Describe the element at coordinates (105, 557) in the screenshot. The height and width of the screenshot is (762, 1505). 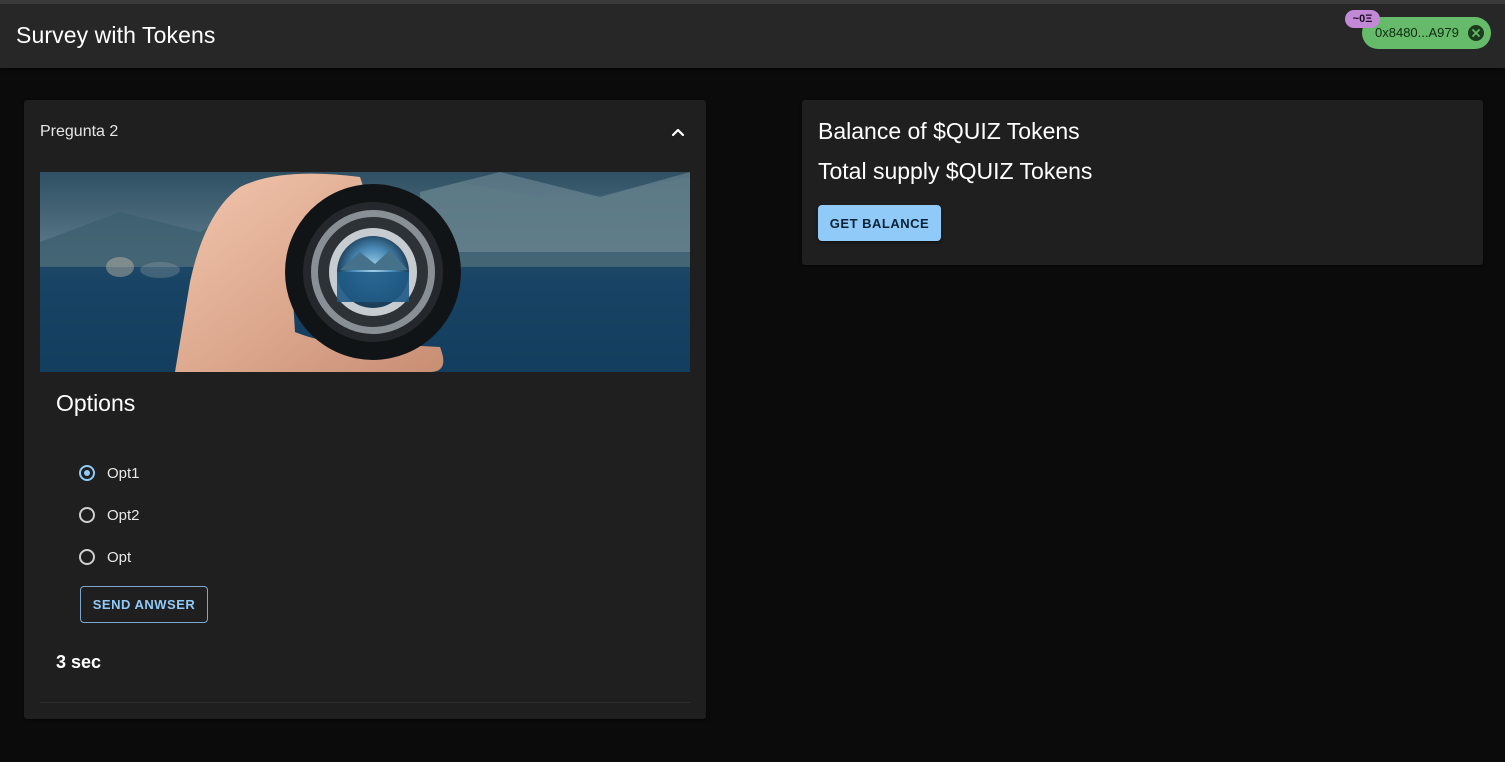
I see `option-radio-opt3: Opt` at that location.